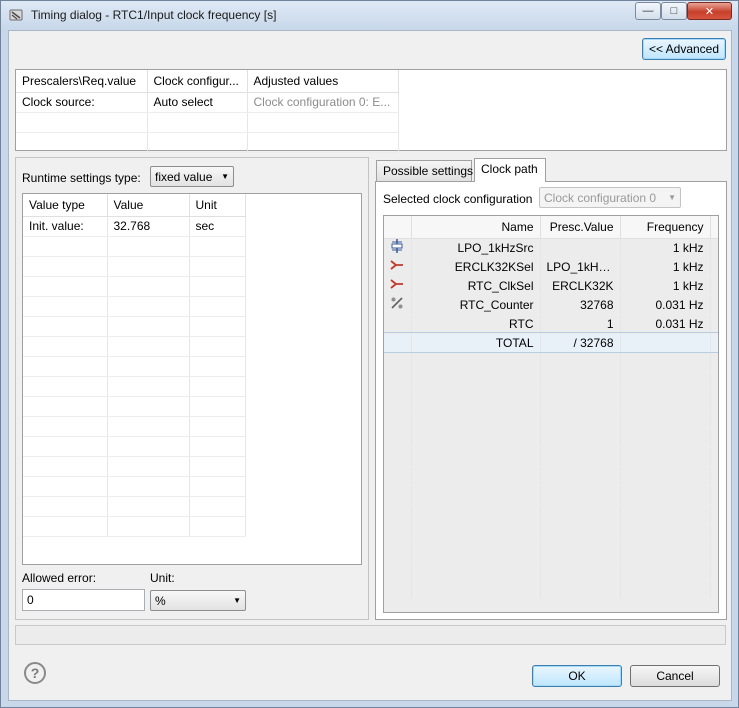 The height and width of the screenshot is (708, 739). I want to click on header-name: Name, so click(476, 227).